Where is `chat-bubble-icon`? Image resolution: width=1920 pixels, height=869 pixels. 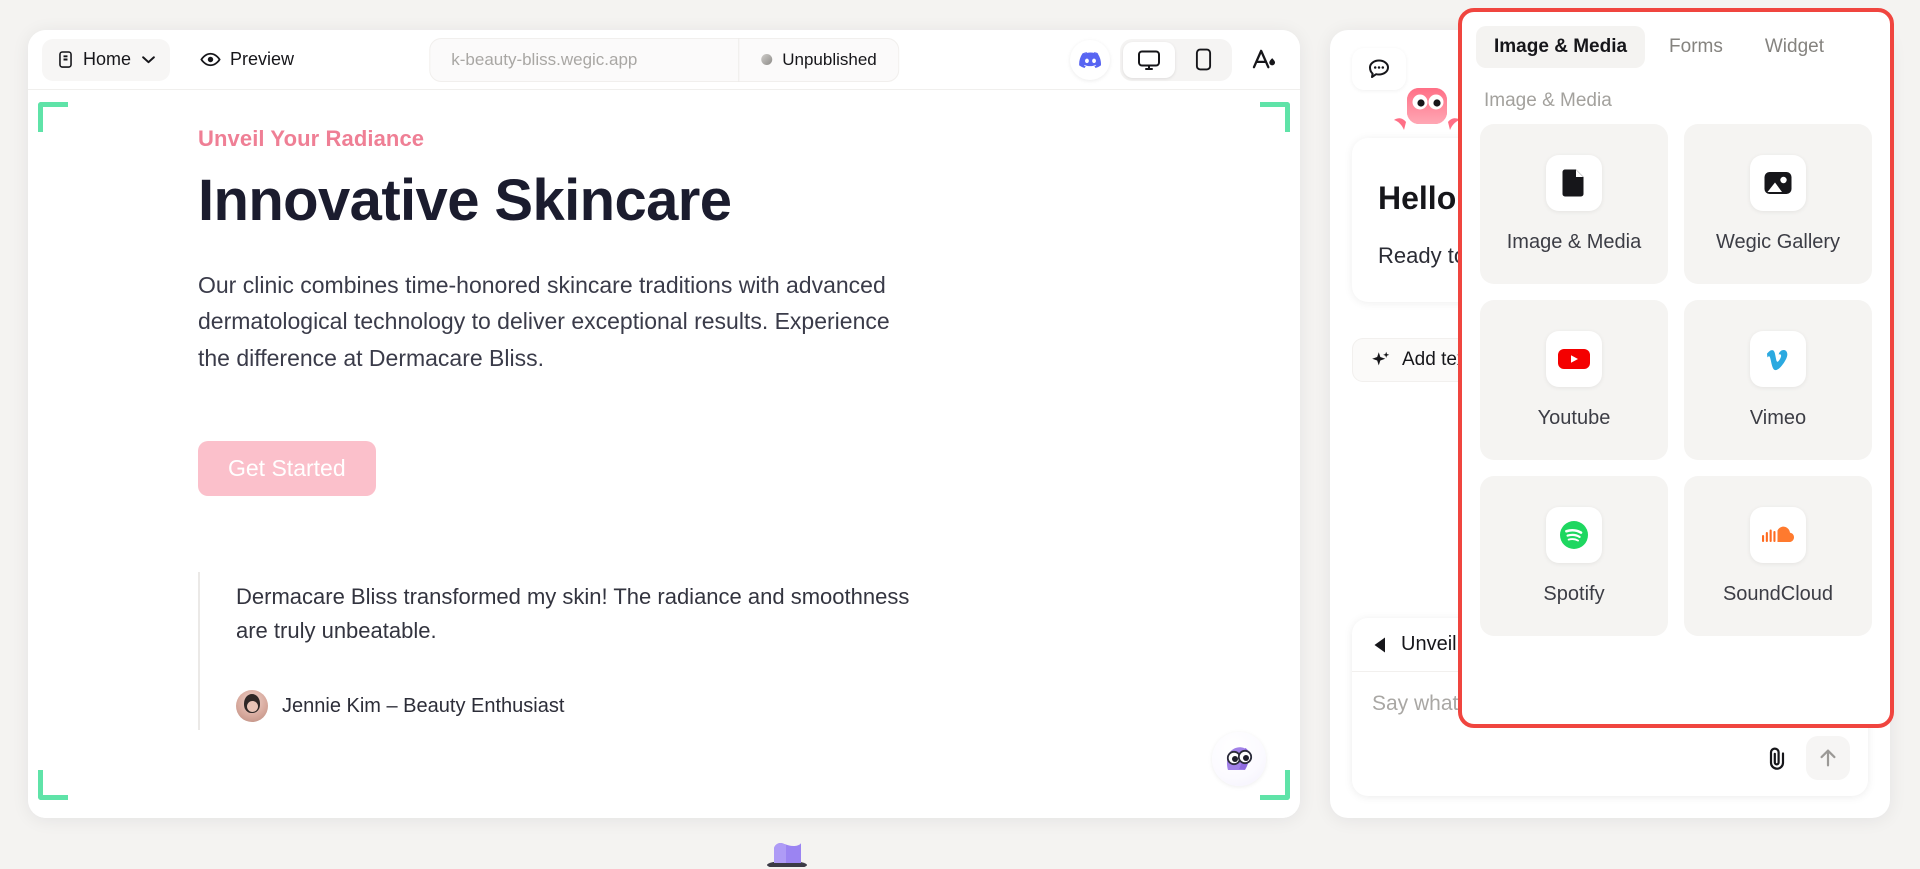
chat-bubble-icon is located at coordinates (1379, 69).